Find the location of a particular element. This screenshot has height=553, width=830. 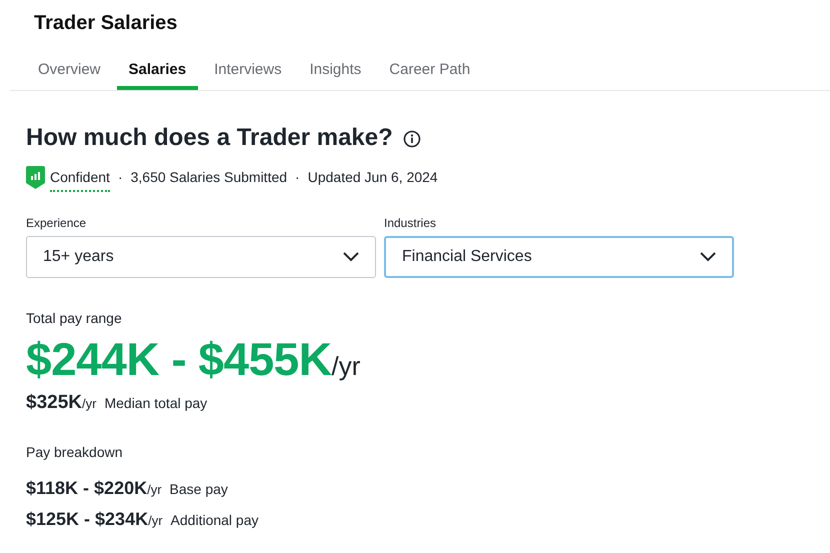

tab: Insights is located at coordinates (336, 70).